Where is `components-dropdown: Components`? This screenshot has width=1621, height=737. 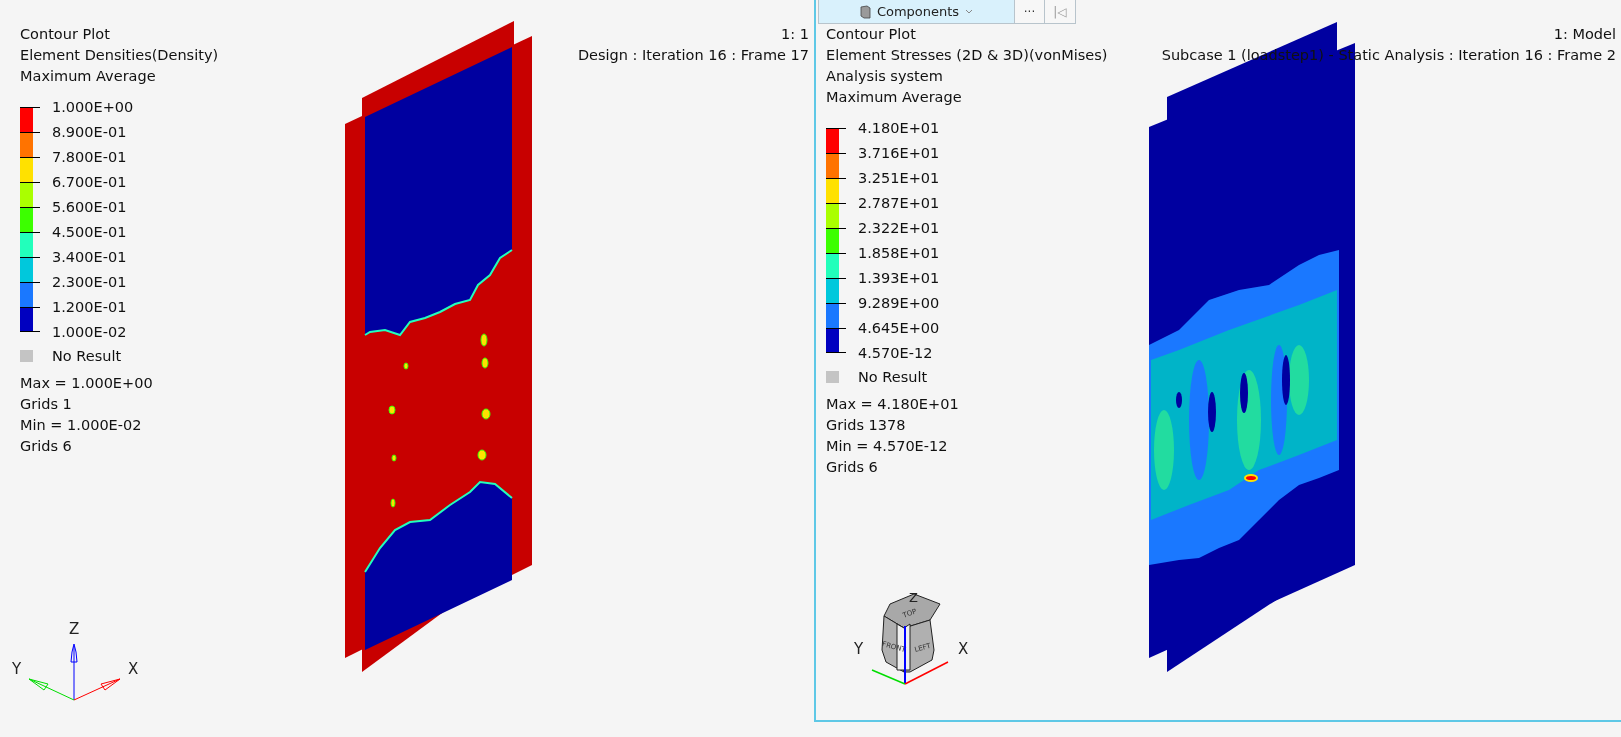
components-dropdown: Components is located at coordinates (917, 11).